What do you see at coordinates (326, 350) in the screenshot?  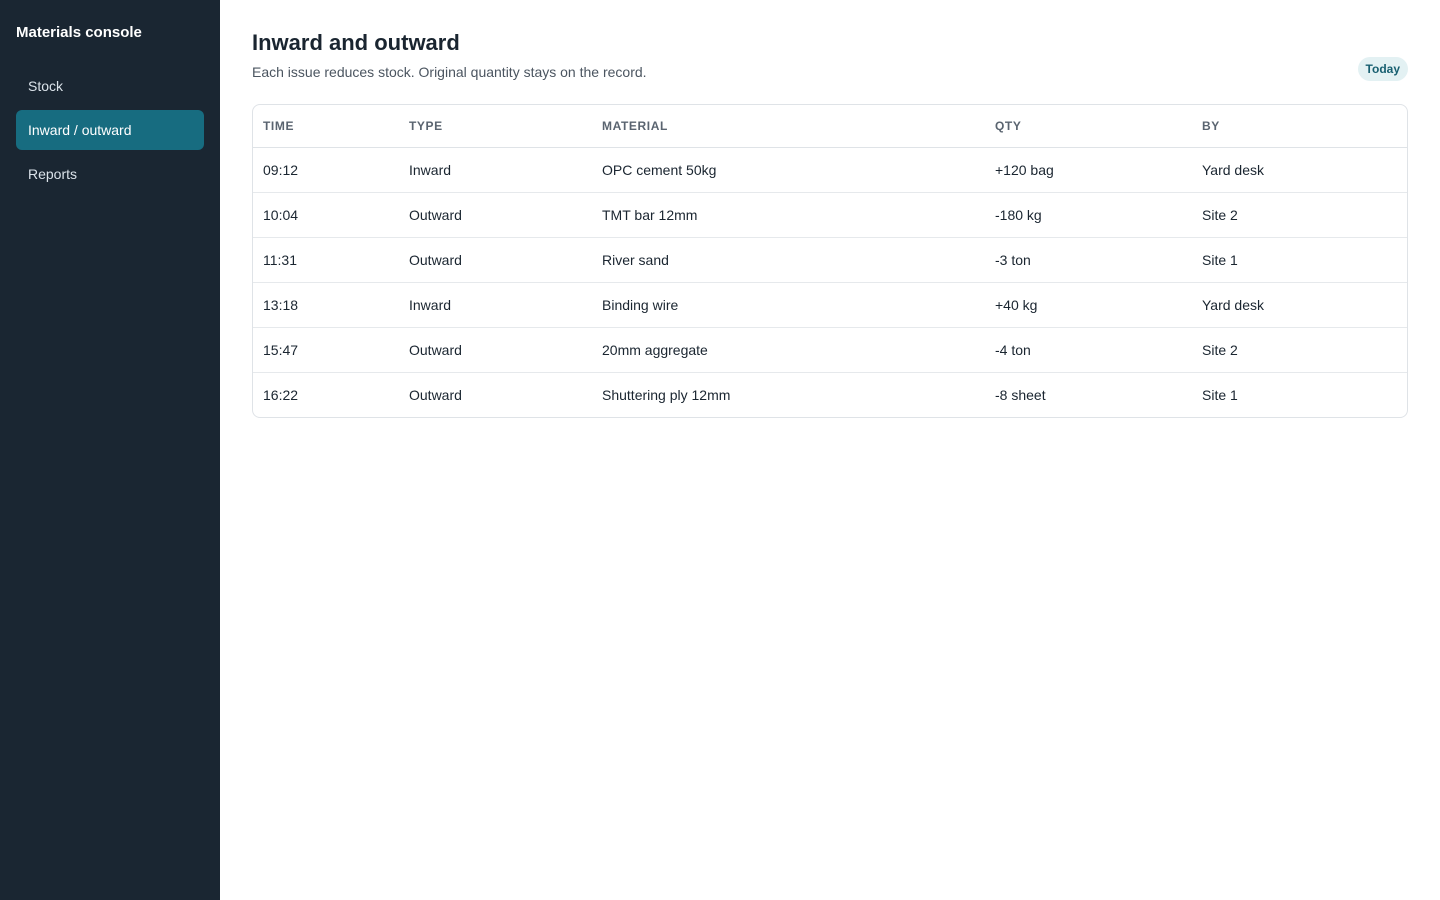 I see `cell-time: 15:47` at bounding box center [326, 350].